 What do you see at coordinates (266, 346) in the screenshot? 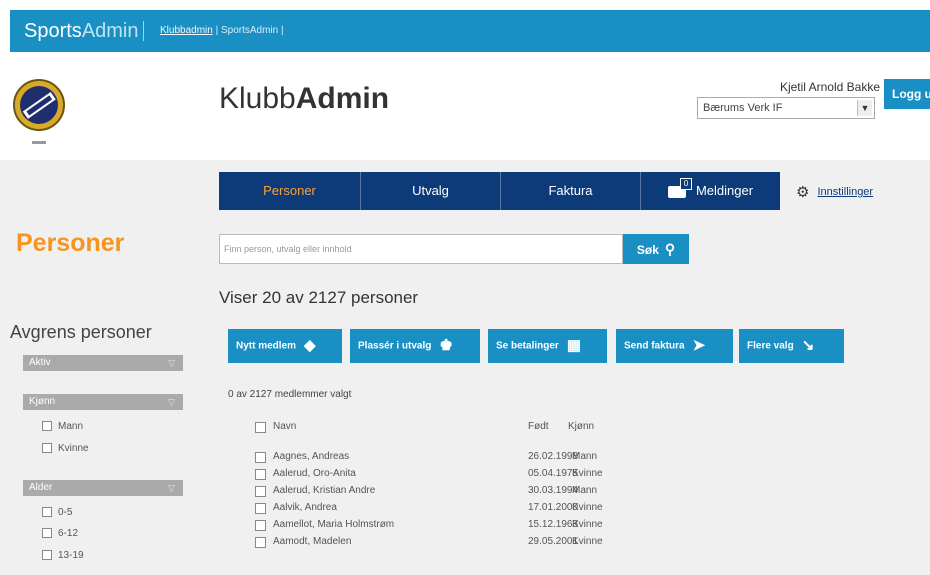
I see `new-member-label: Nytt medlem` at bounding box center [266, 346].